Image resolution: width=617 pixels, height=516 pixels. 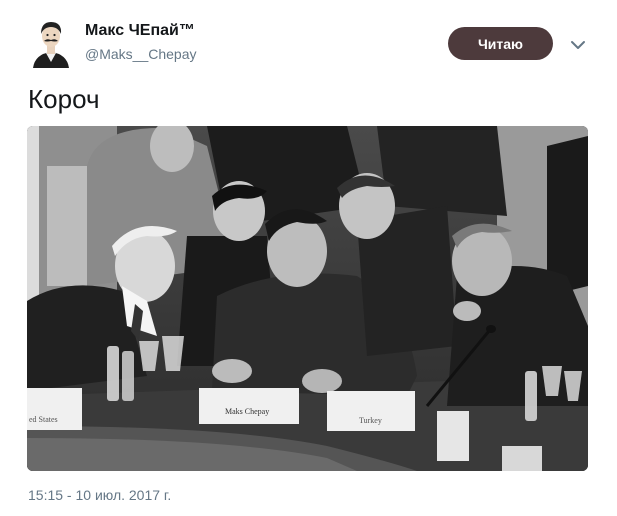 I want to click on follow-button: Читаю, so click(x=500, y=43).